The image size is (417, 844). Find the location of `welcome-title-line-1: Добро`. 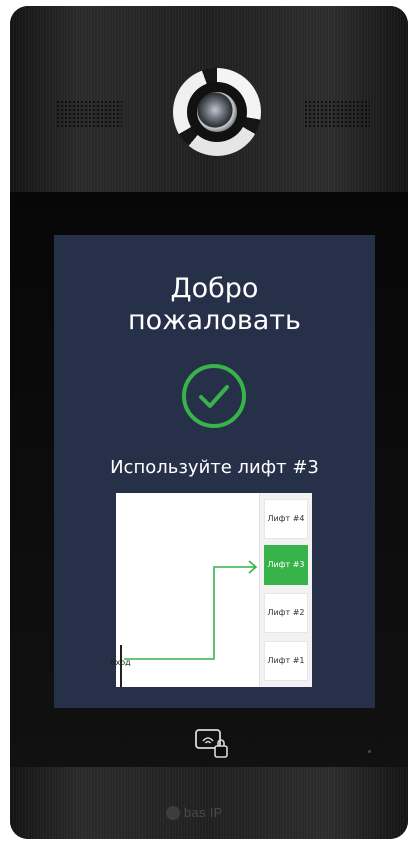

welcome-title-line-1: Добро is located at coordinates (214, 288).